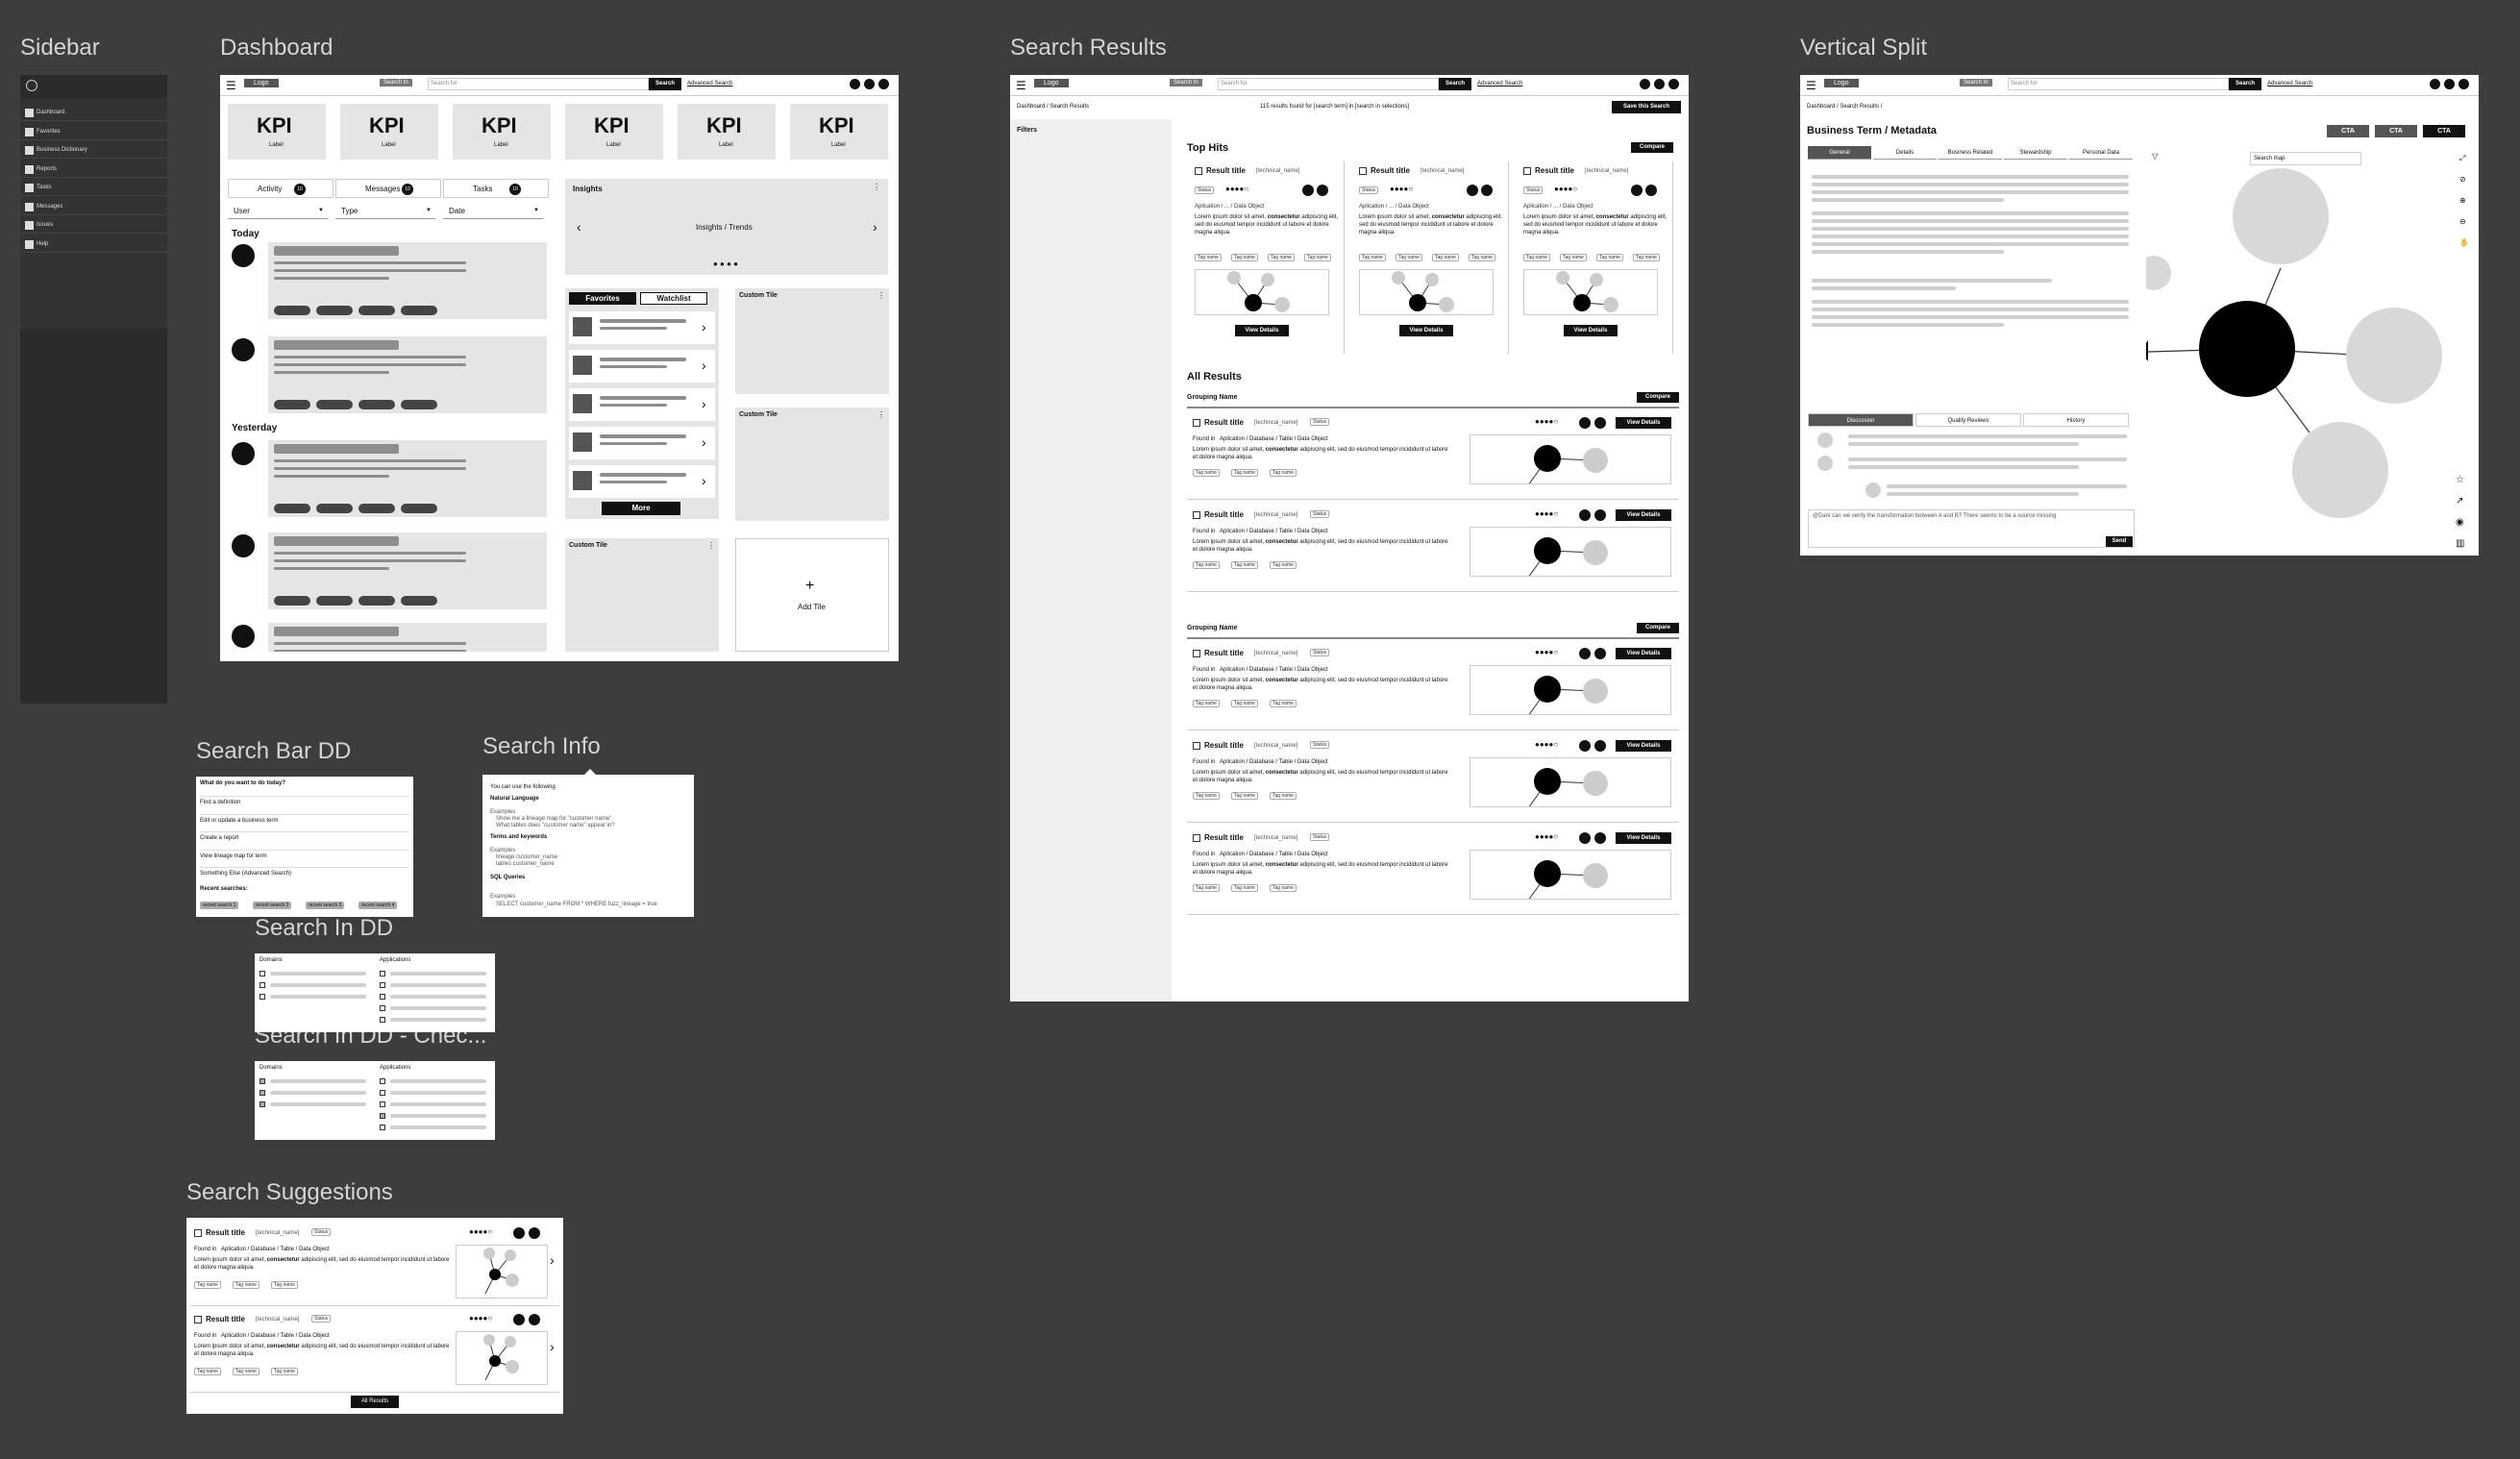 This screenshot has width=2520, height=1459. I want to click on eye-icon: ◉, so click(2460, 523).